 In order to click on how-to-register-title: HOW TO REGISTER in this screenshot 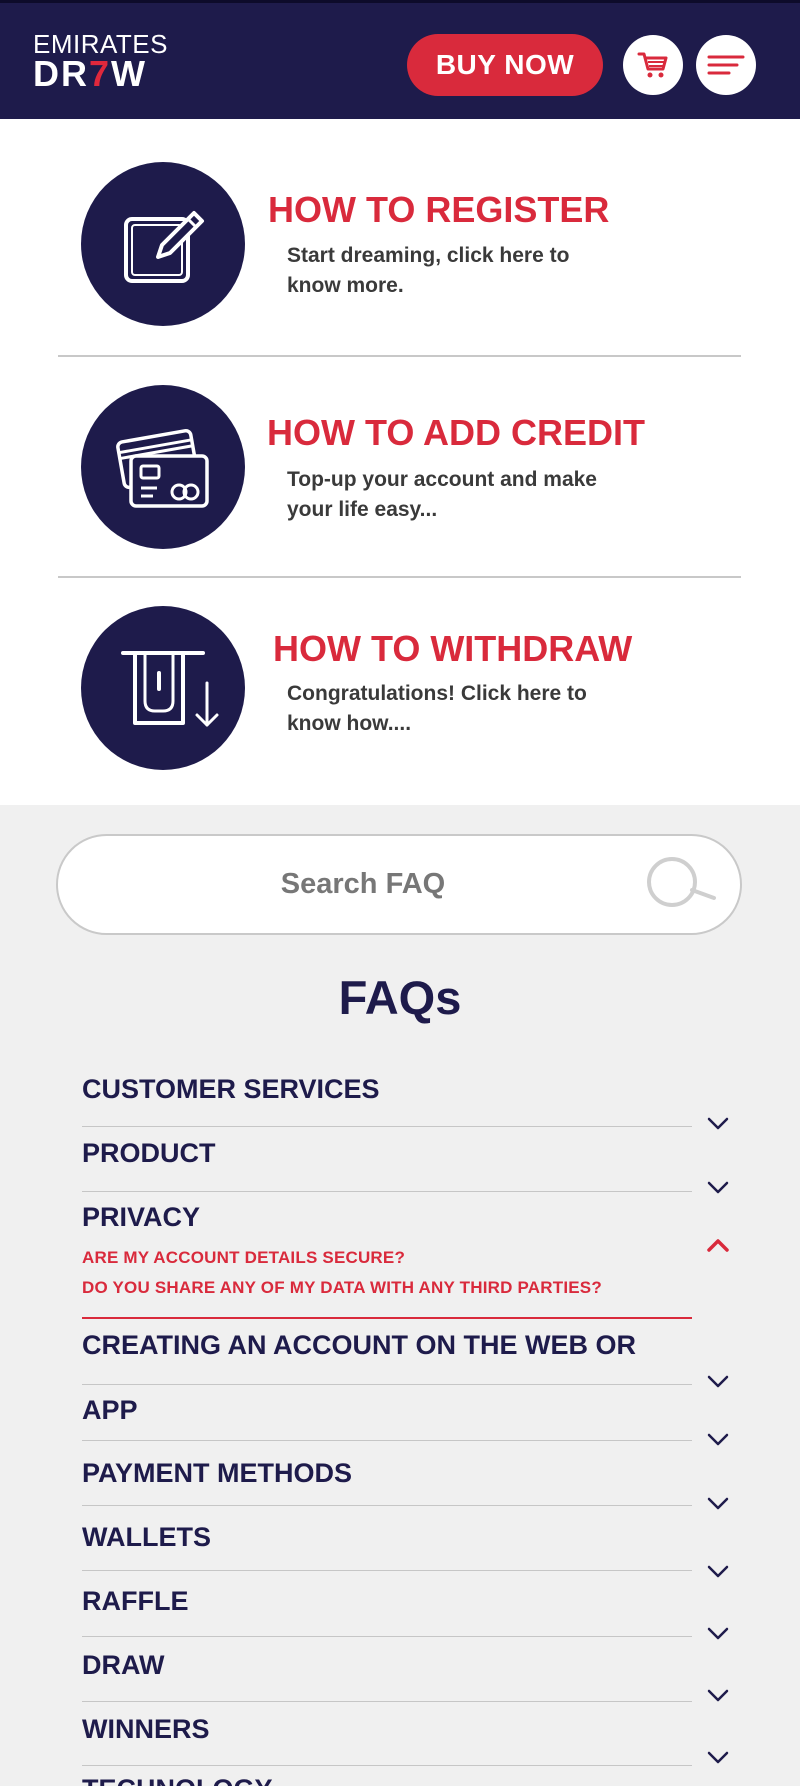, I will do `click(439, 209)`.